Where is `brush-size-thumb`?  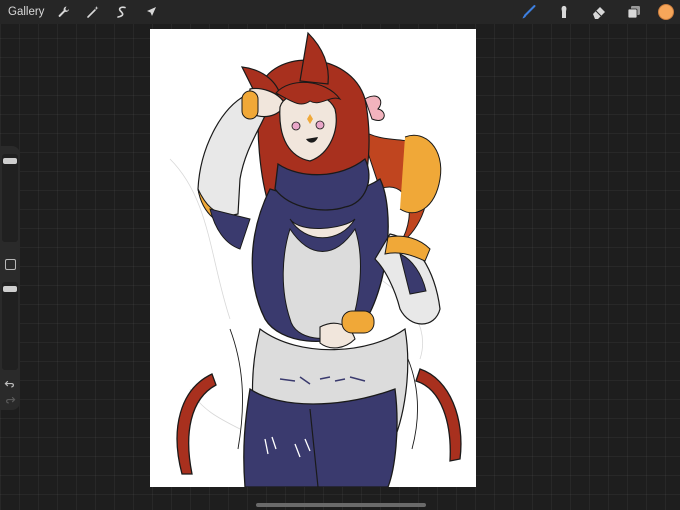
brush-size-thumb is located at coordinates (10, 161).